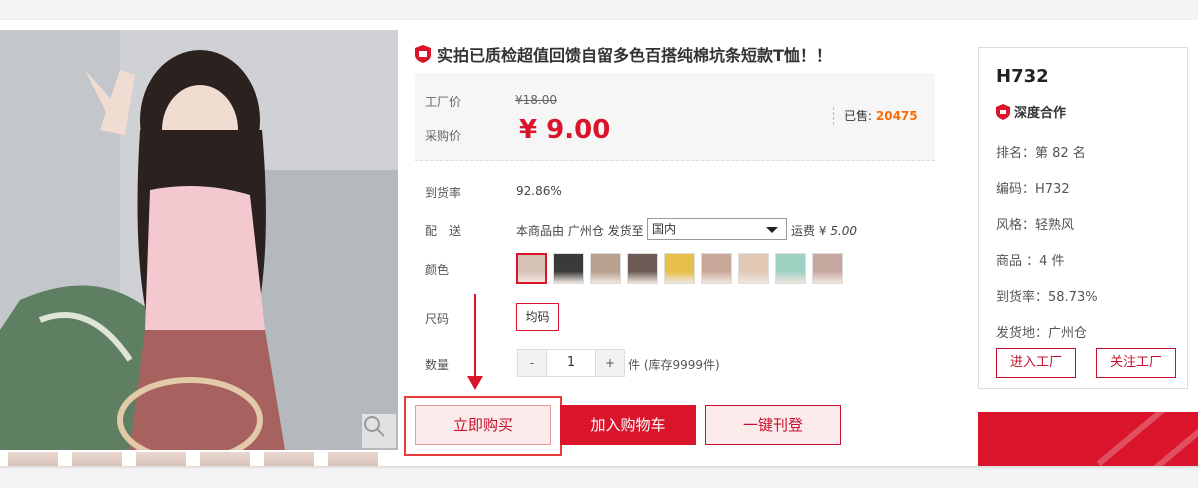 The width and height of the screenshot is (1198, 488). I want to click on quantity-input: 1, so click(571, 363).